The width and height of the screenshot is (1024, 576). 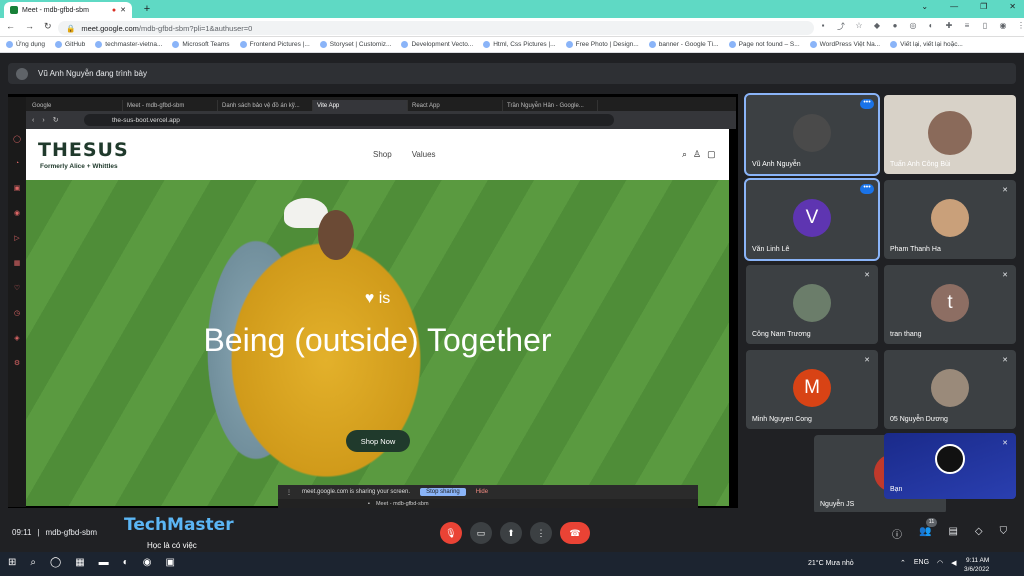 I want to click on task-view-icon: ◯, so click(x=55, y=562).